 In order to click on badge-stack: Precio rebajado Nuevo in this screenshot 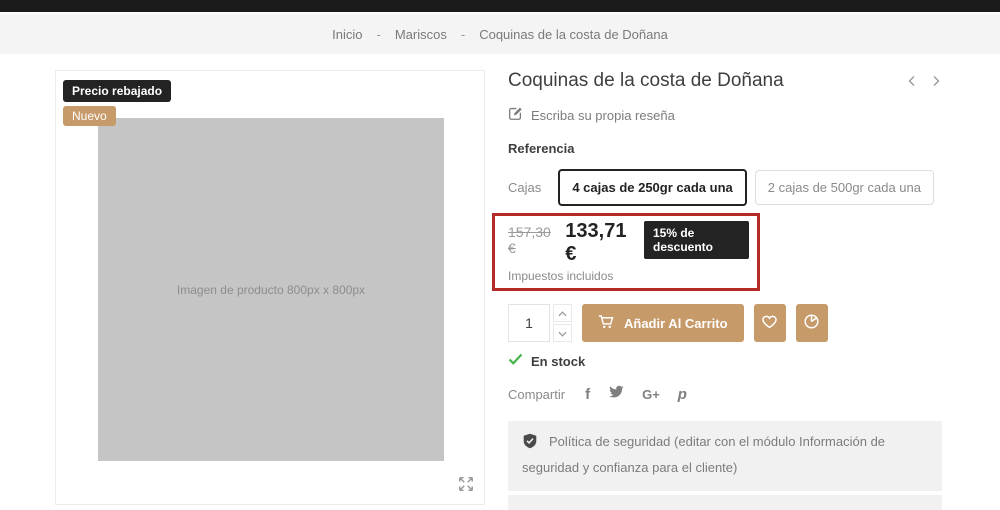, I will do `click(117, 103)`.